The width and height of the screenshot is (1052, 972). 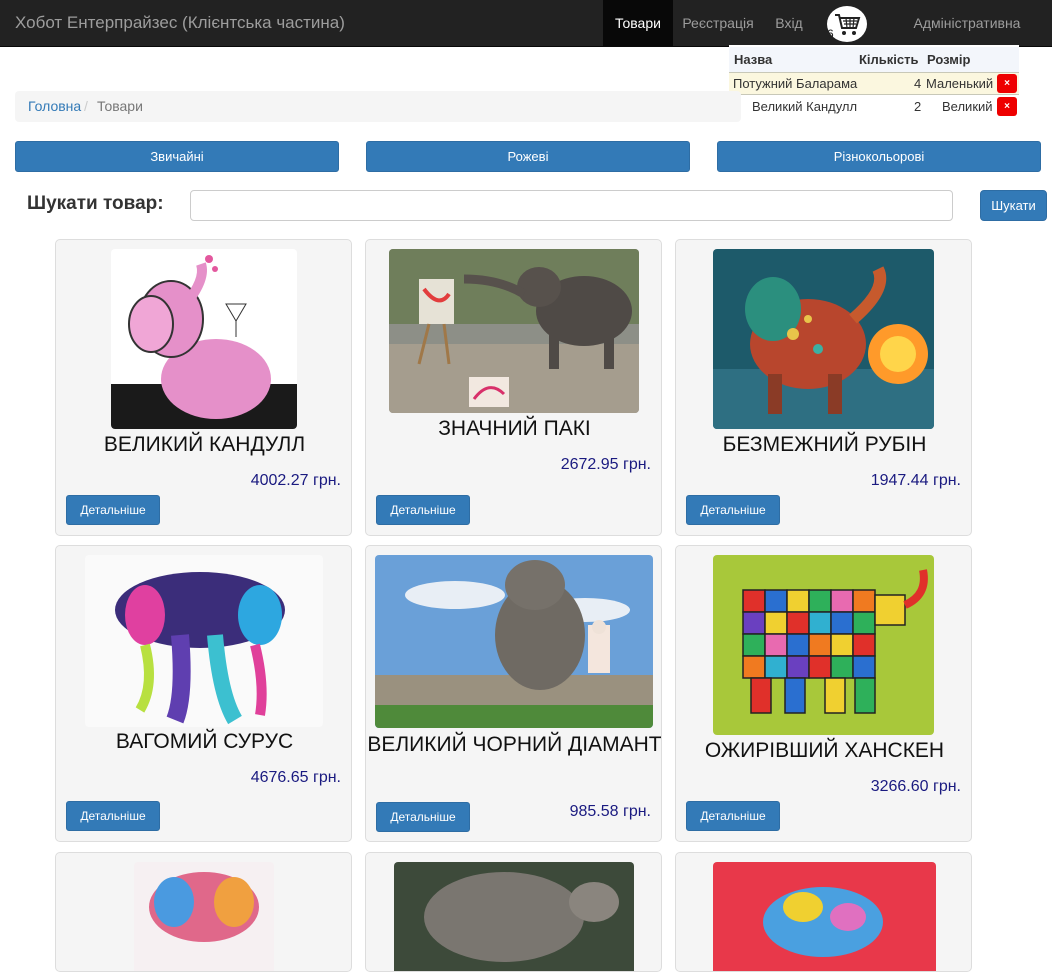 I want to click on product-name: БЕЗМЕЖНИЙ РУБІН, so click(x=824, y=444).